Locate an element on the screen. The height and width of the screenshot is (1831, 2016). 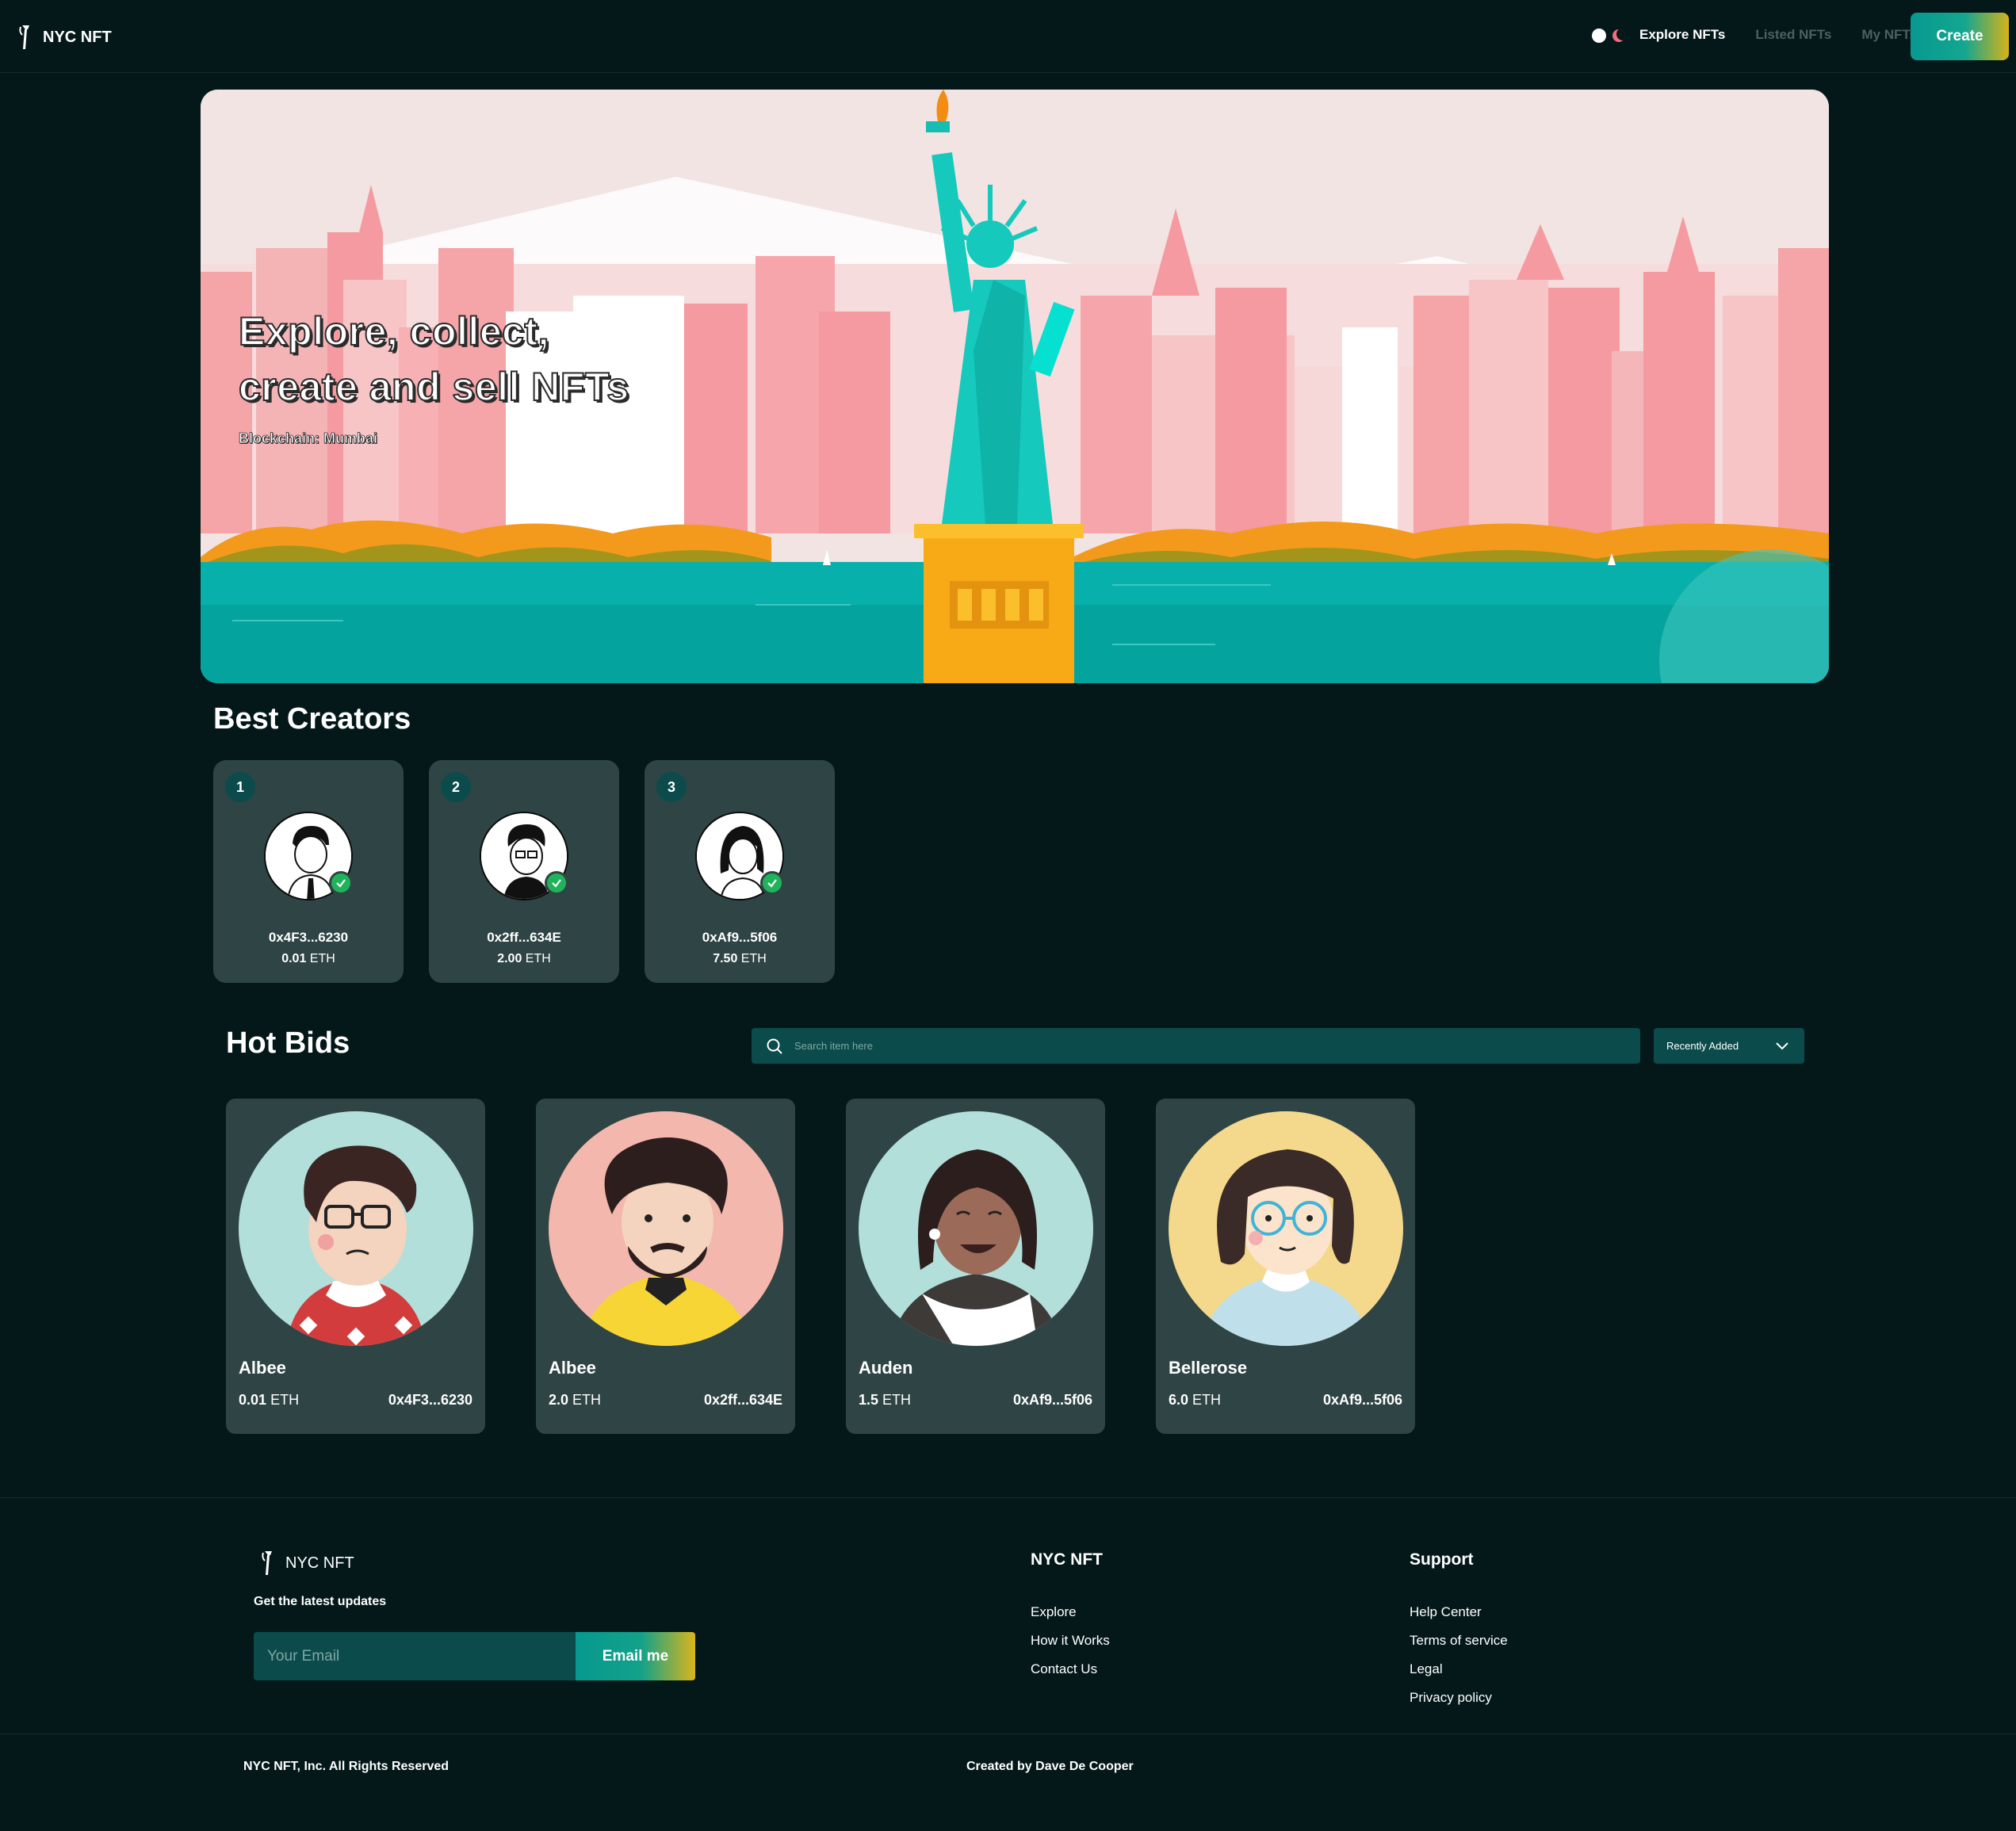
nft-card: Albee 2.0 ETH 0x2ff...634E is located at coordinates (665, 1266).